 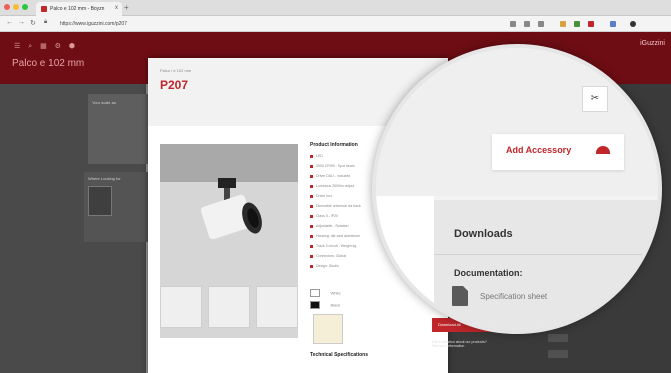 What do you see at coordinates (116, 8) in the screenshot?
I see `tab-close-icon: x` at bounding box center [116, 8].